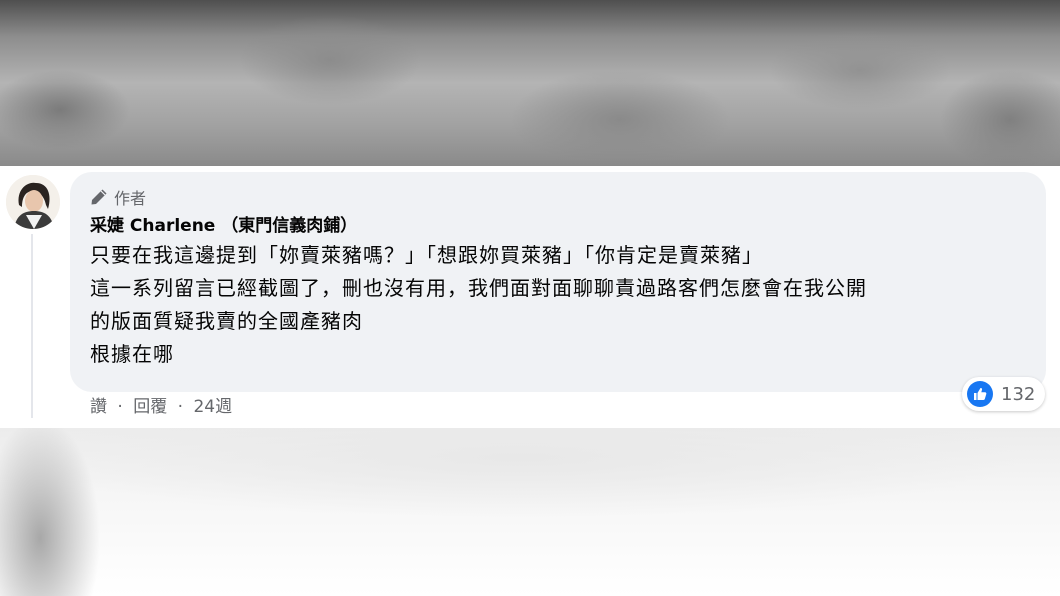 Image resolution: width=1060 pixels, height=596 pixels. I want to click on like-link: 讚, so click(98, 407).